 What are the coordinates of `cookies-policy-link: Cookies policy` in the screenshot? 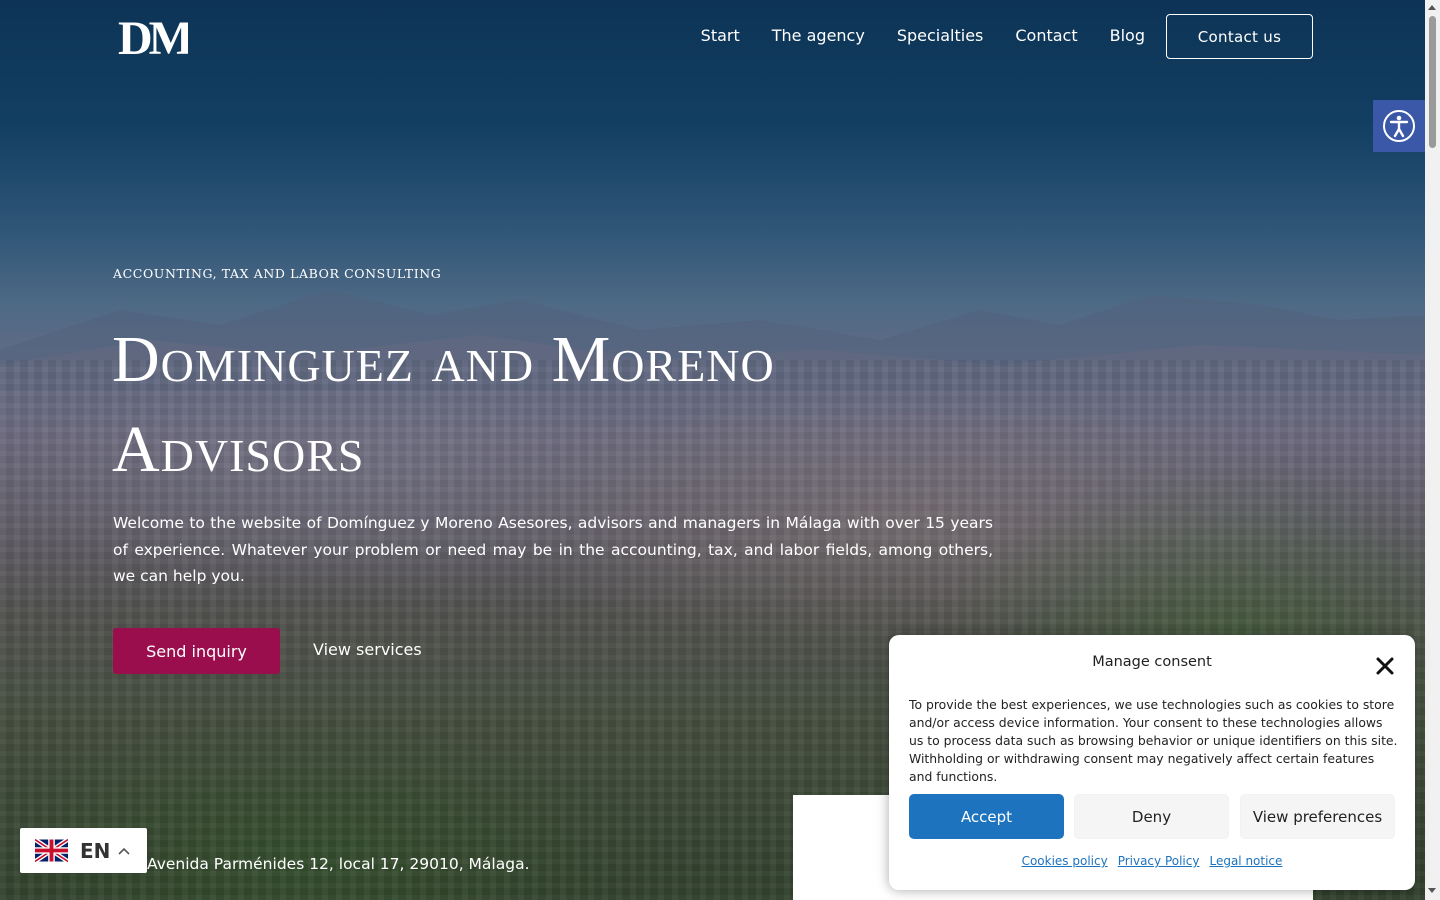 It's located at (1065, 861).